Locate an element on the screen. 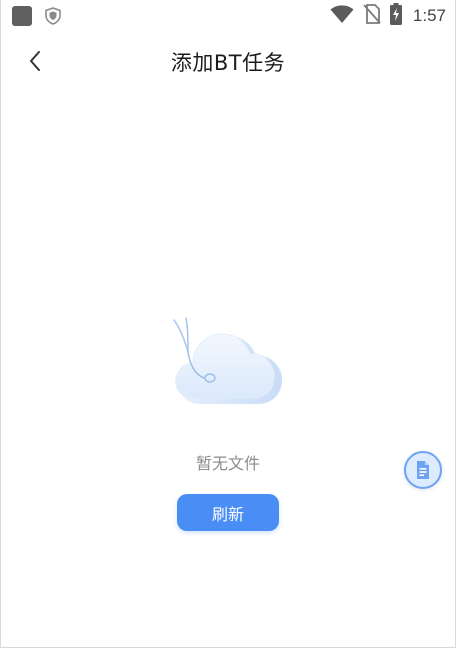  battery-charging-icon is located at coordinates (395, 16).